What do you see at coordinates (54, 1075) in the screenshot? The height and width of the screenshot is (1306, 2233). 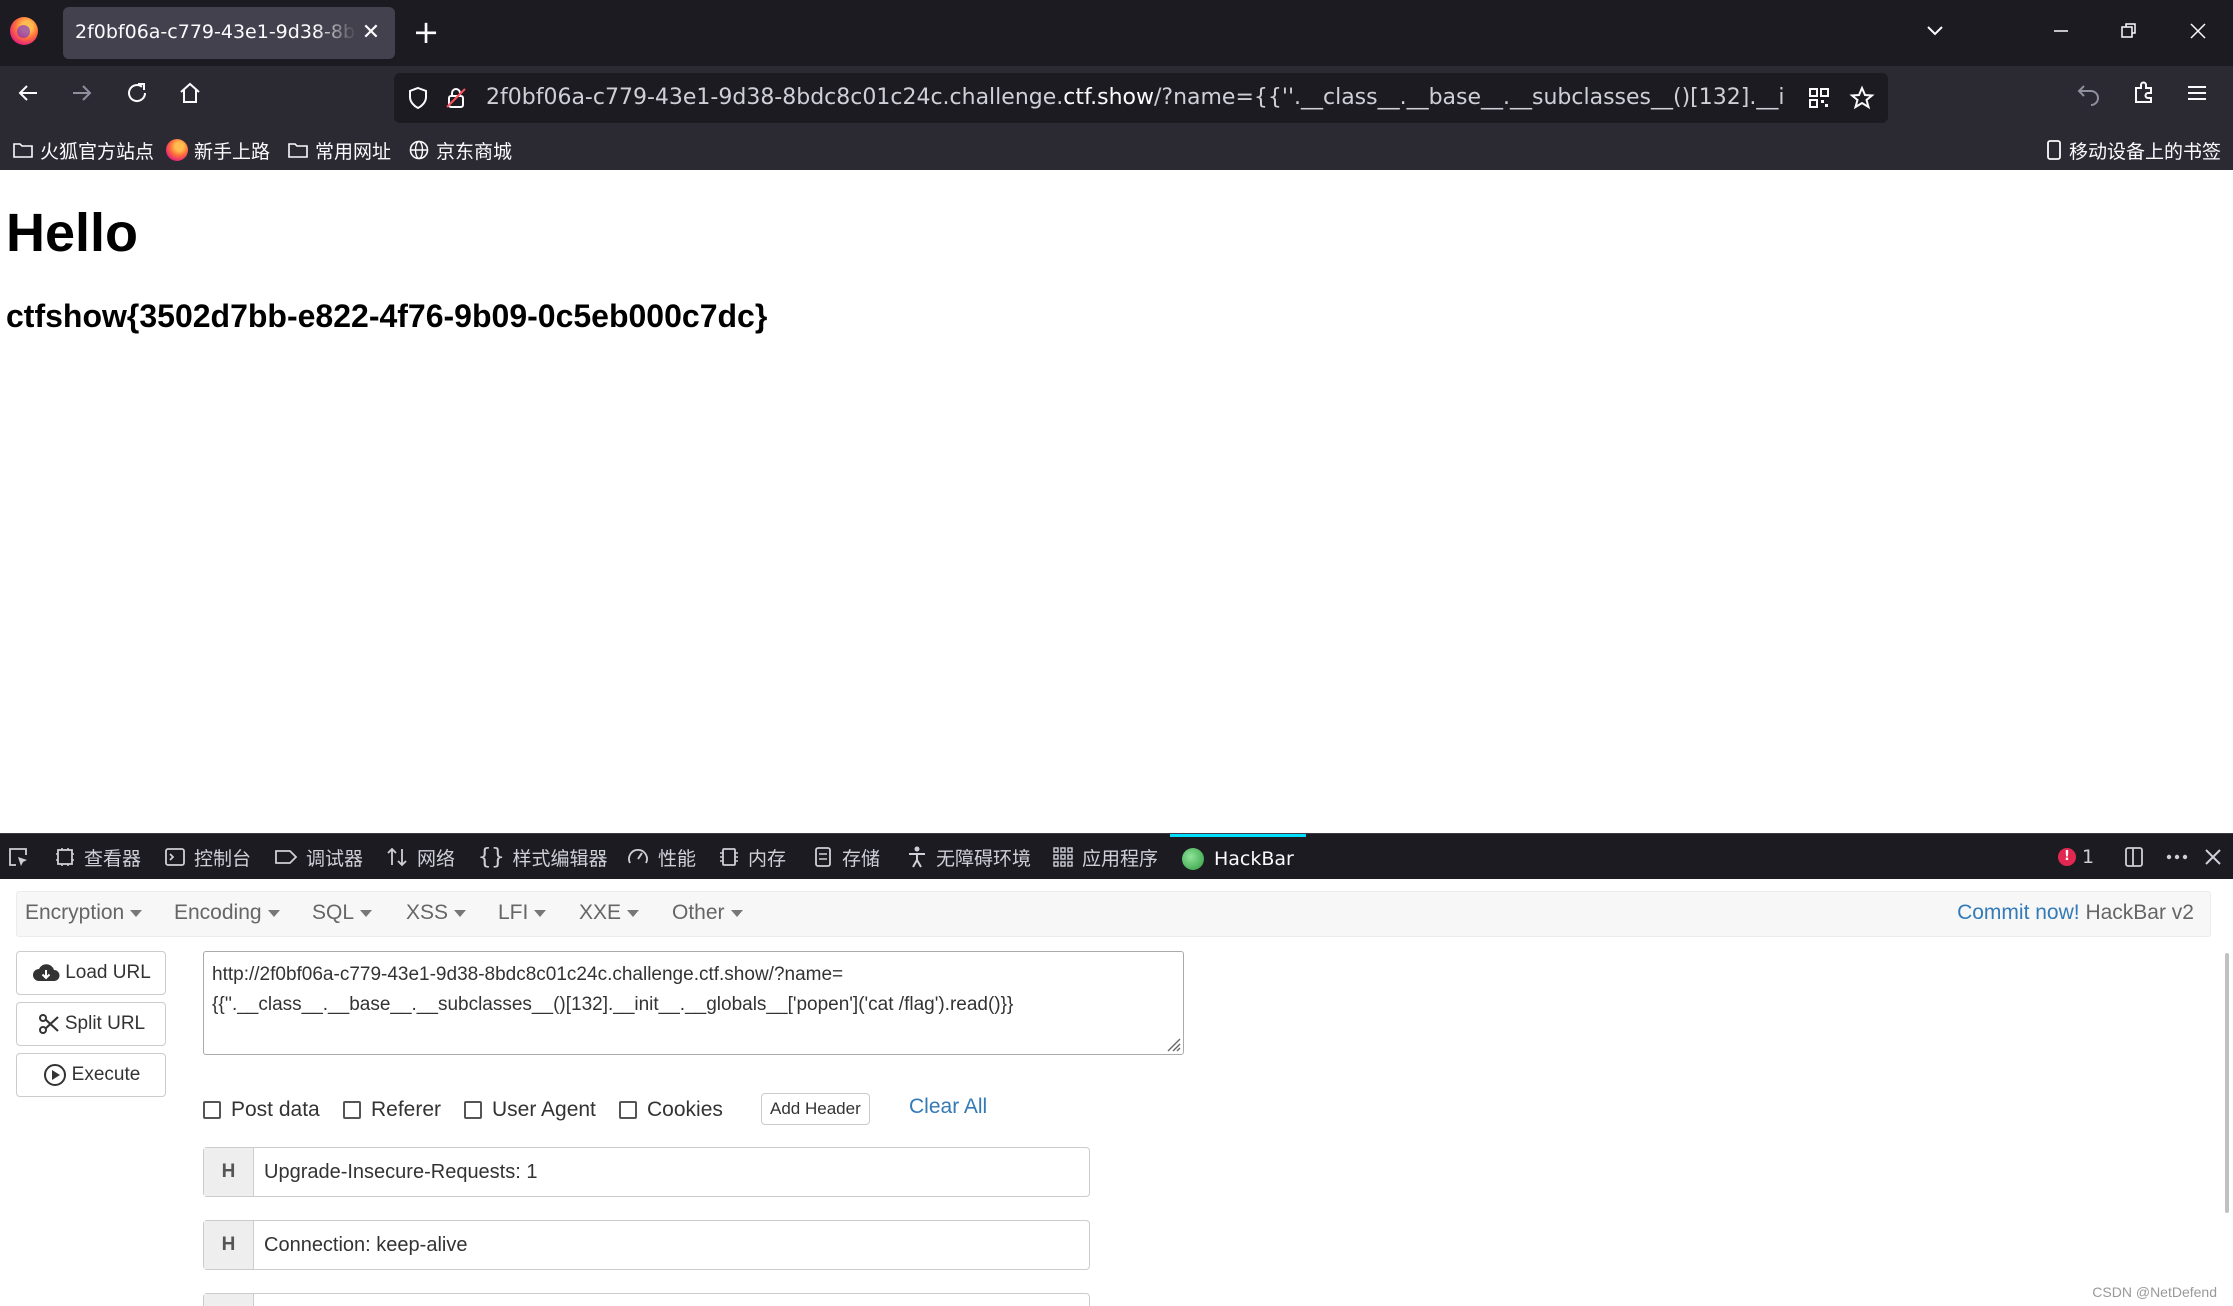 I see `play-circle-icon` at bounding box center [54, 1075].